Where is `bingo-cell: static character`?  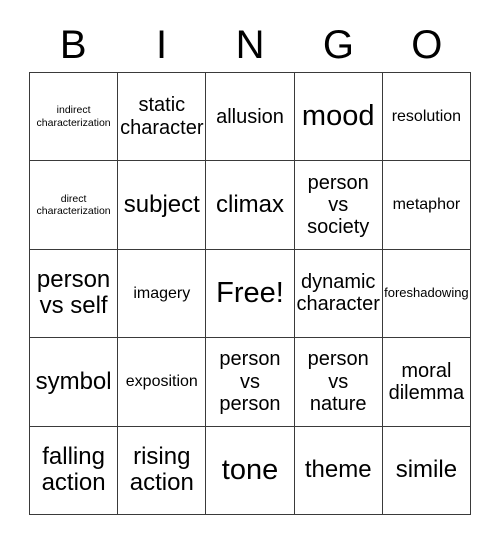
bingo-cell: static character is located at coordinates (162, 117).